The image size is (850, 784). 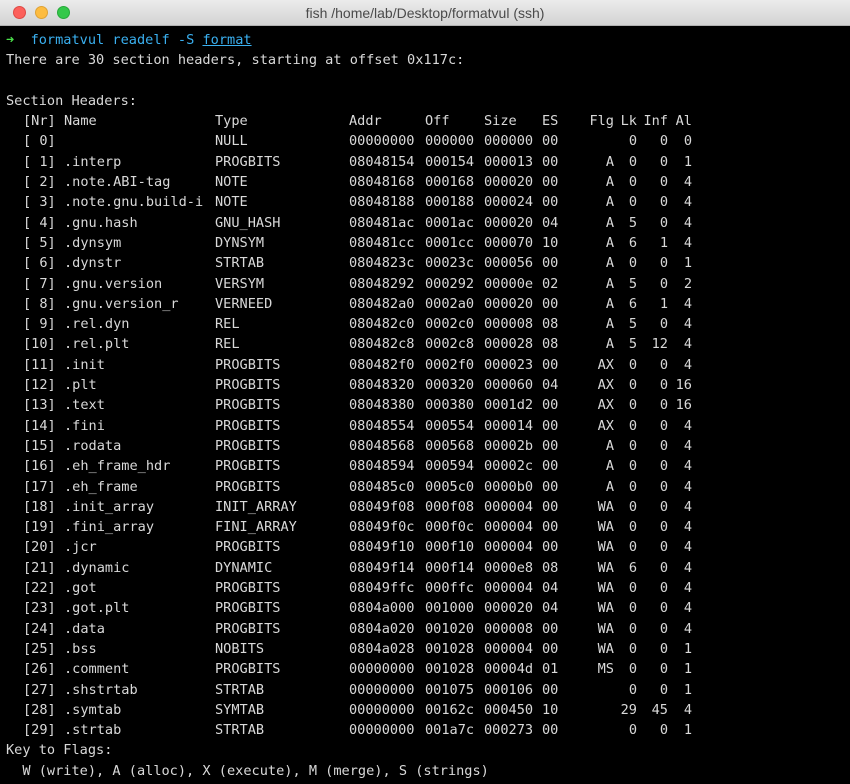 What do you see at coordinates (550, 121) in the screenshot?
I see `col-es: ES` at bounding box center [550, 121].